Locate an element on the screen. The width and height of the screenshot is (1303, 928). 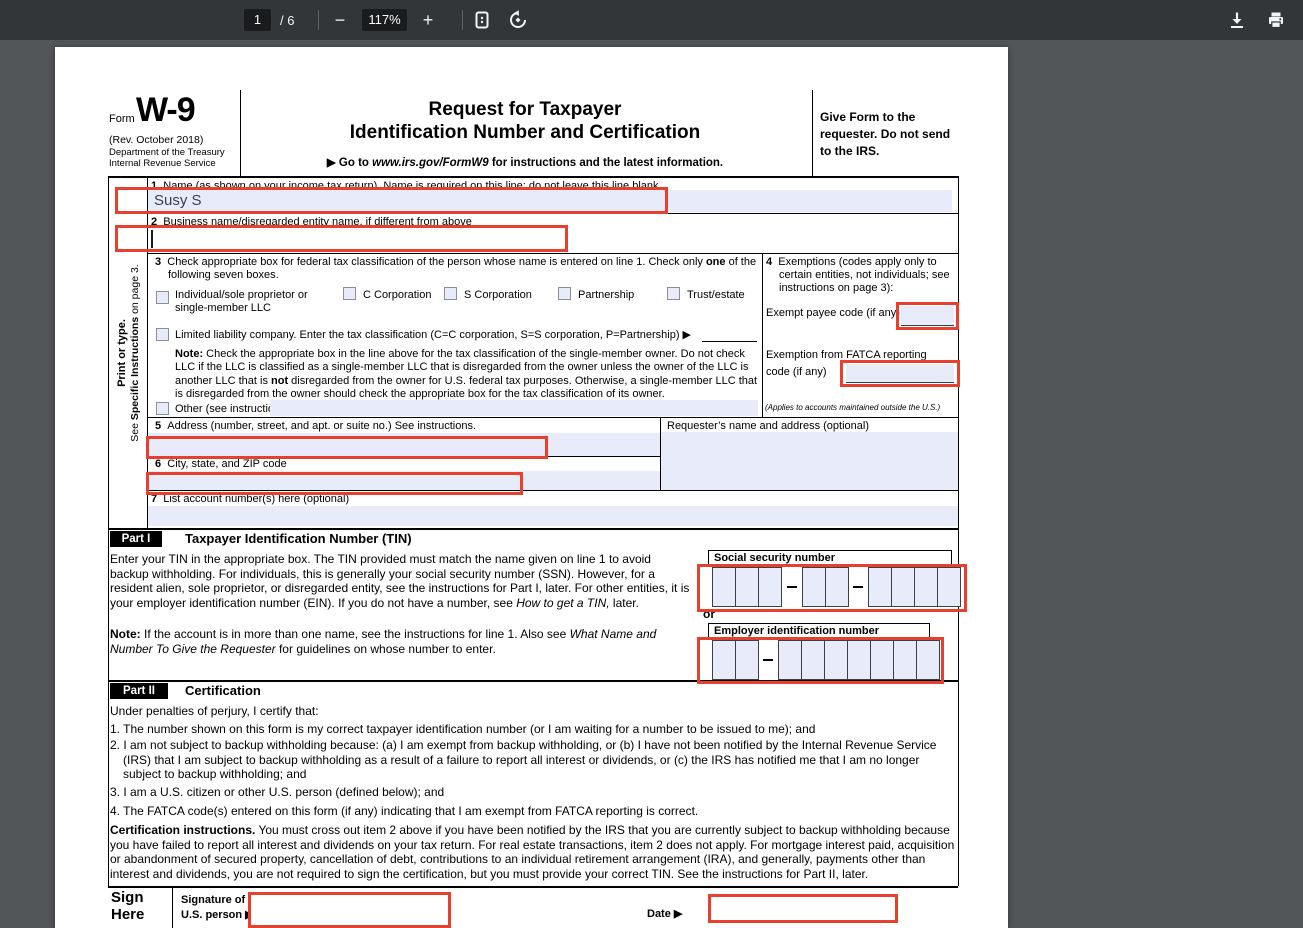
page-count-label: / 6 is located at coordinates (287, 20).